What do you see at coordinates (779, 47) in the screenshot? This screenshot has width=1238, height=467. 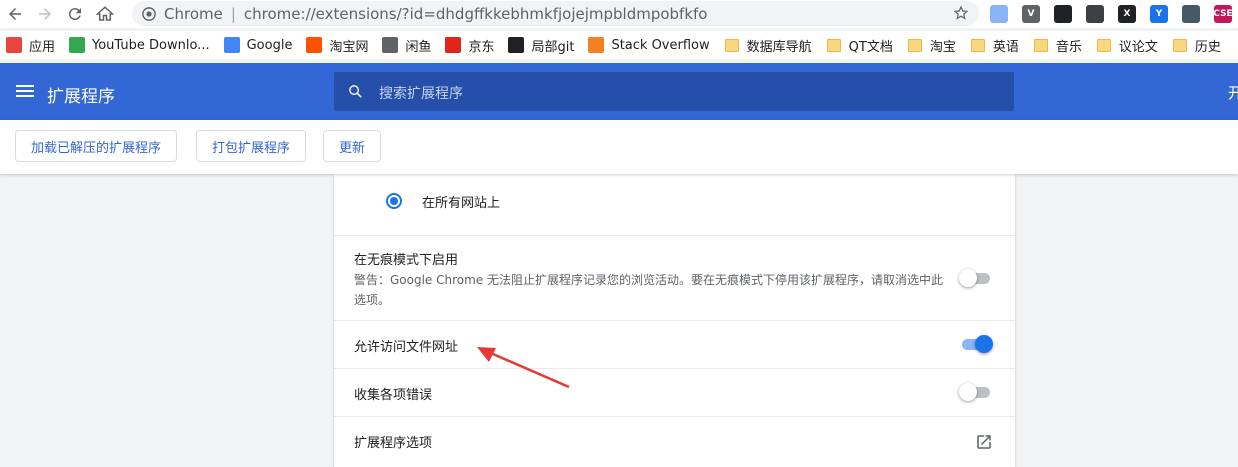 I see `bookmark-label: 数据库导航` at bounding box center [779, 47].